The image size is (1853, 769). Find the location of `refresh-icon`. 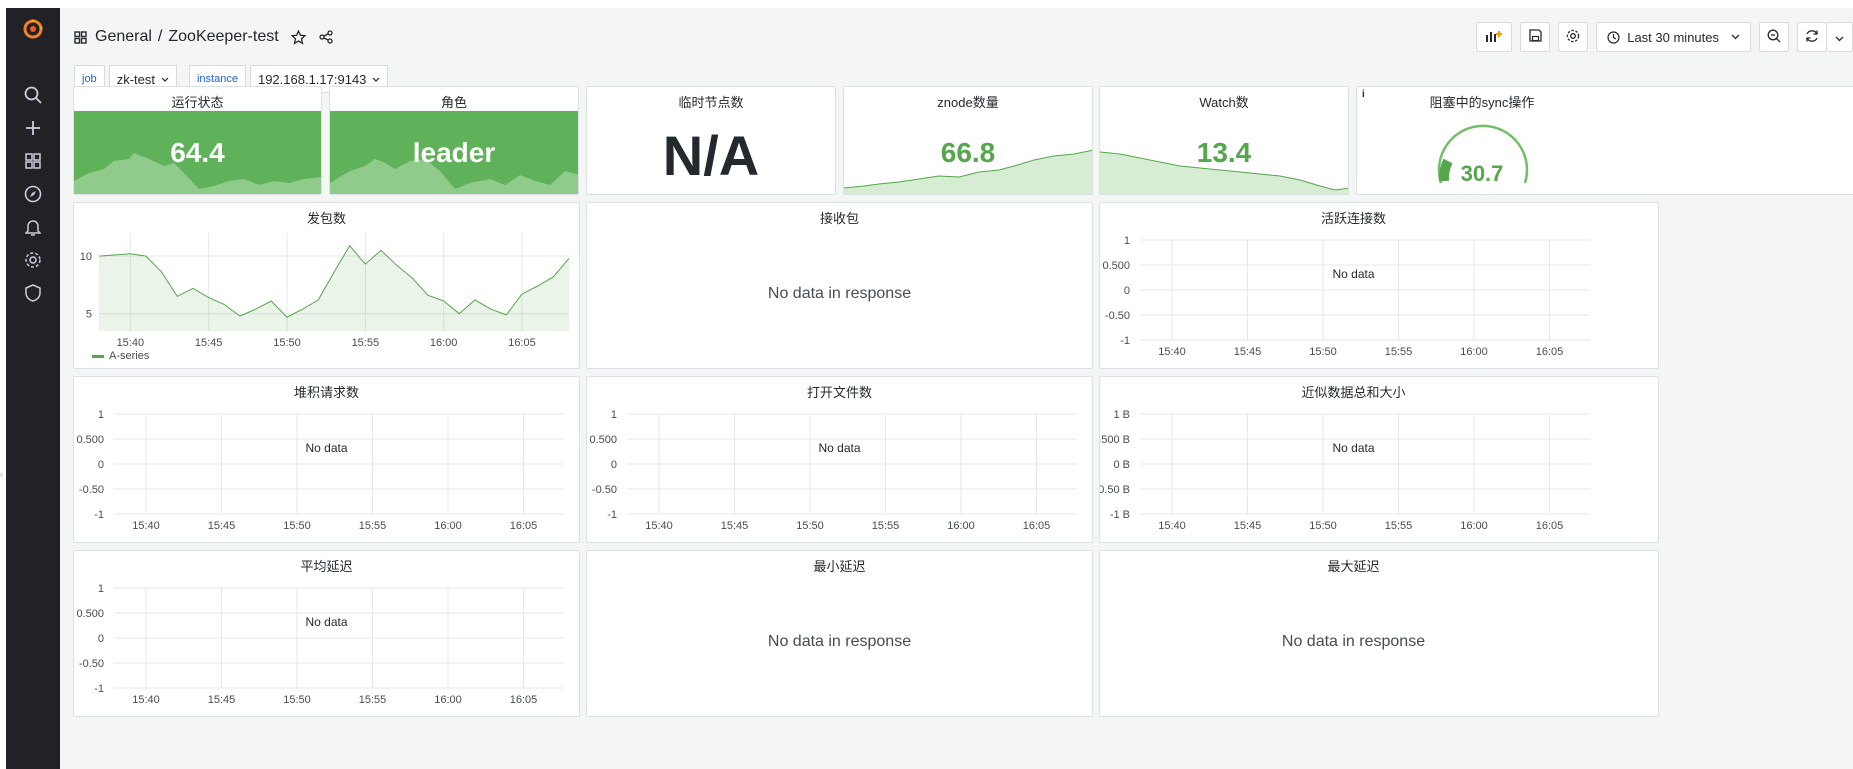

refresh-icon is located at coordinates (1812, 37).